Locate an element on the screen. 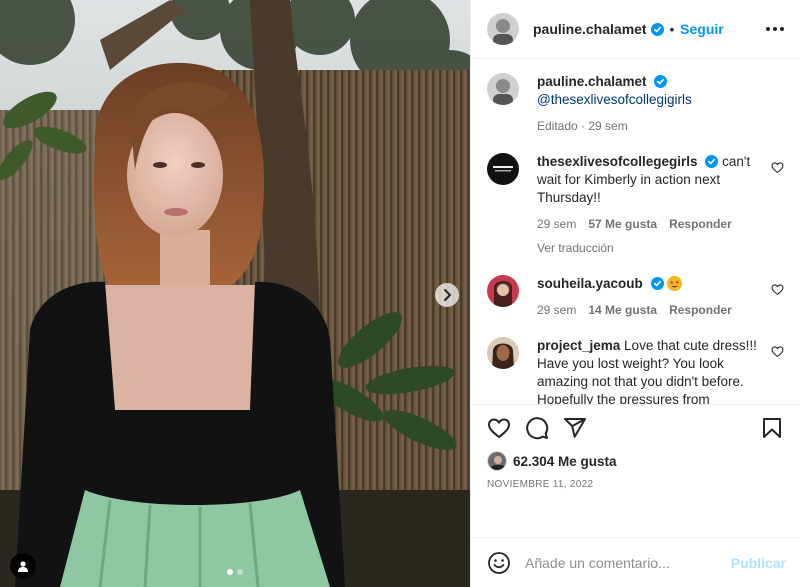 The height and width of the screenshot is (587, 800). likes-count: 62.304 Me gusta is located at coordinates (565, 461).